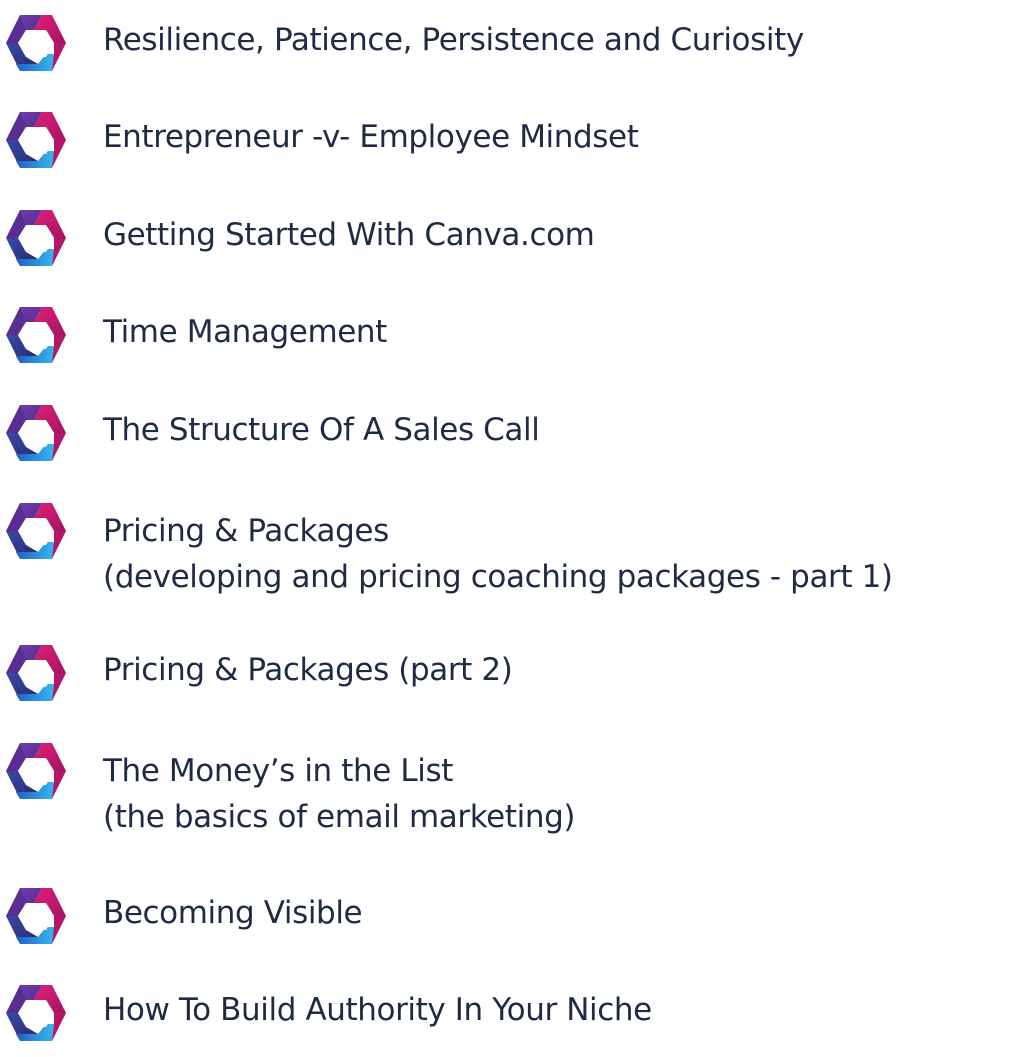 This screenshot has height=1057, width=1020. I want to click on item-title: Entrepreneur -v- Employee Mindset, so click(371, 137).